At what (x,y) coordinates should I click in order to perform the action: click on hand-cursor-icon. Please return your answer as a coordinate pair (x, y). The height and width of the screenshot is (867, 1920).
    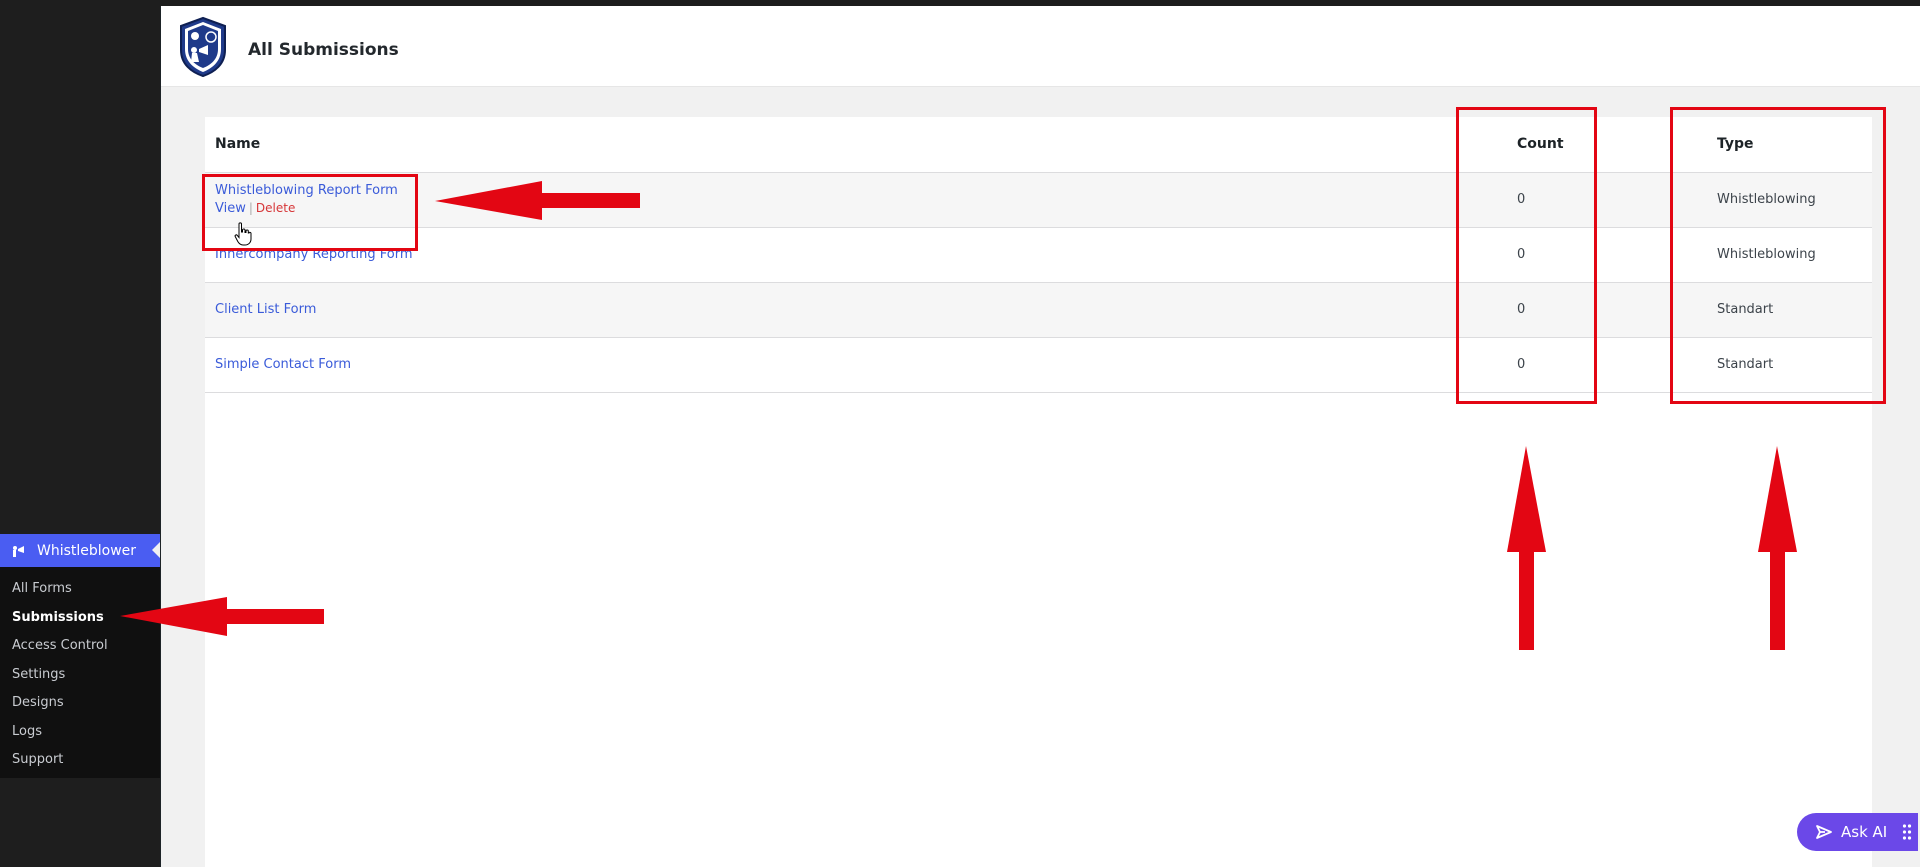
    Looking at the image, I should click on (243, 234).